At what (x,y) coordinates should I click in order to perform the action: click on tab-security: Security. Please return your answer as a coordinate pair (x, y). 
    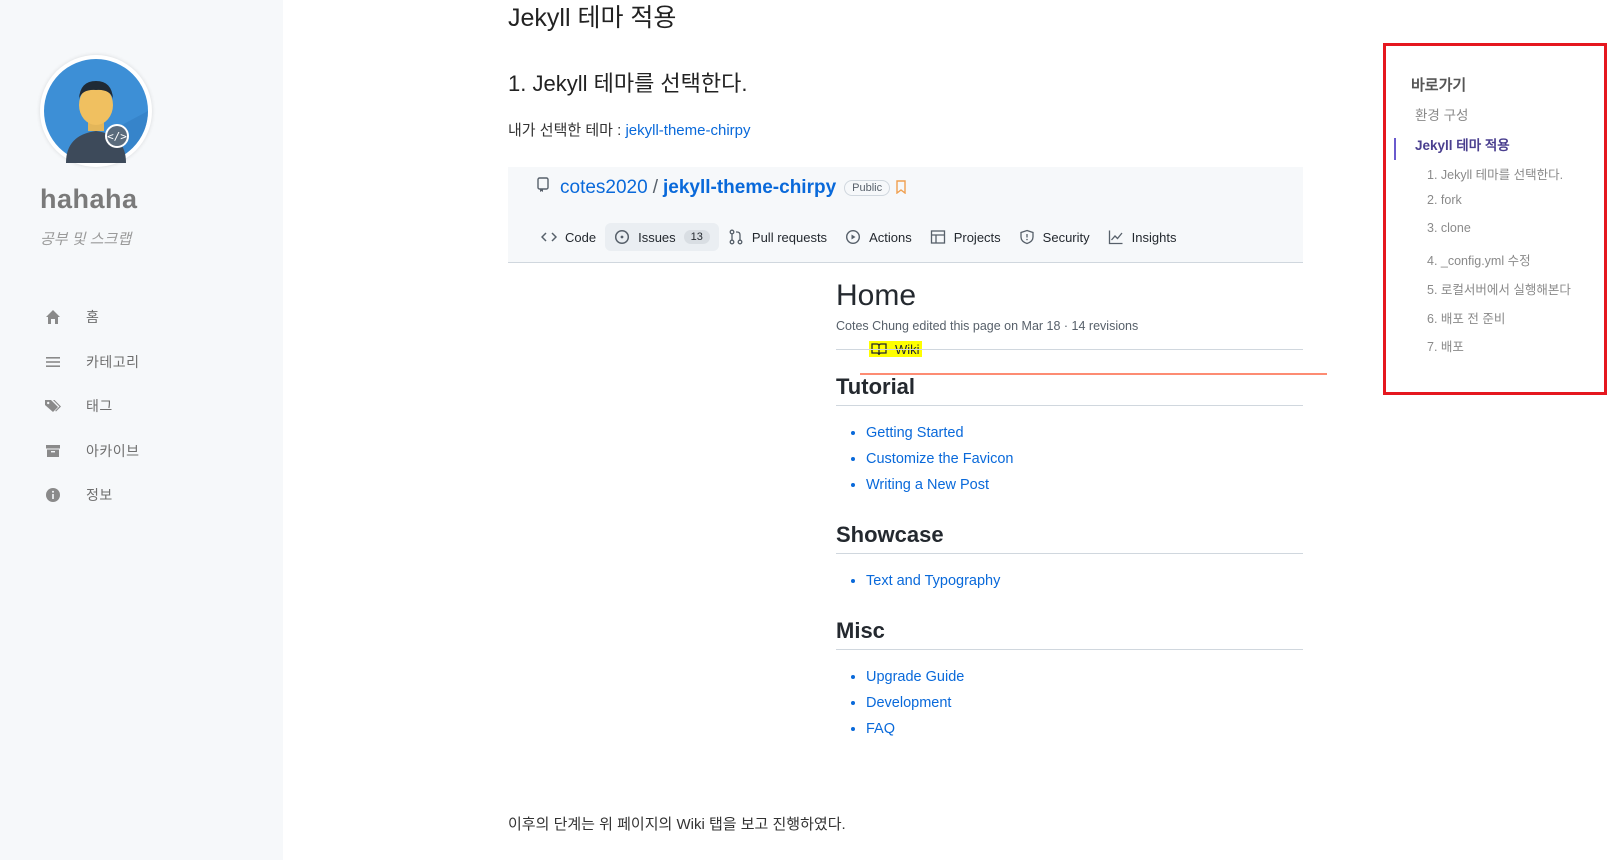
    Looking at the image, I should click on (1054, 237).